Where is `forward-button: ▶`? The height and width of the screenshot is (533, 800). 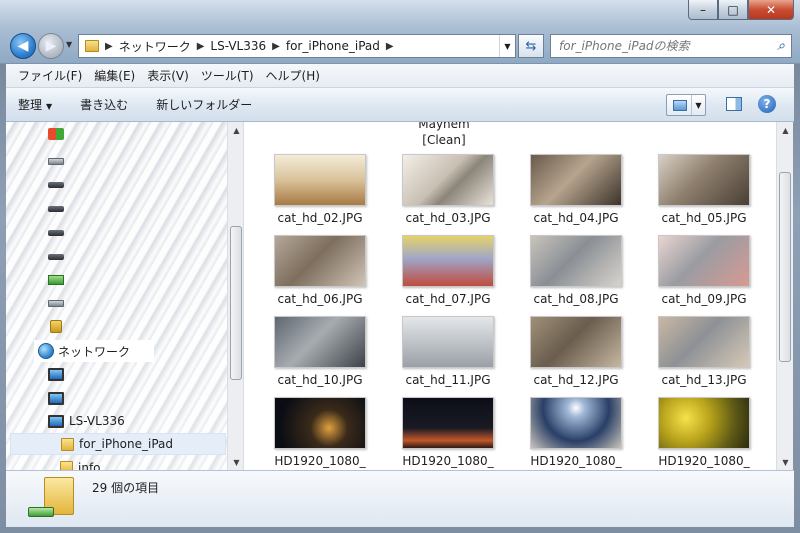
forward-button: ▶ is located at coordinates (51, 46).